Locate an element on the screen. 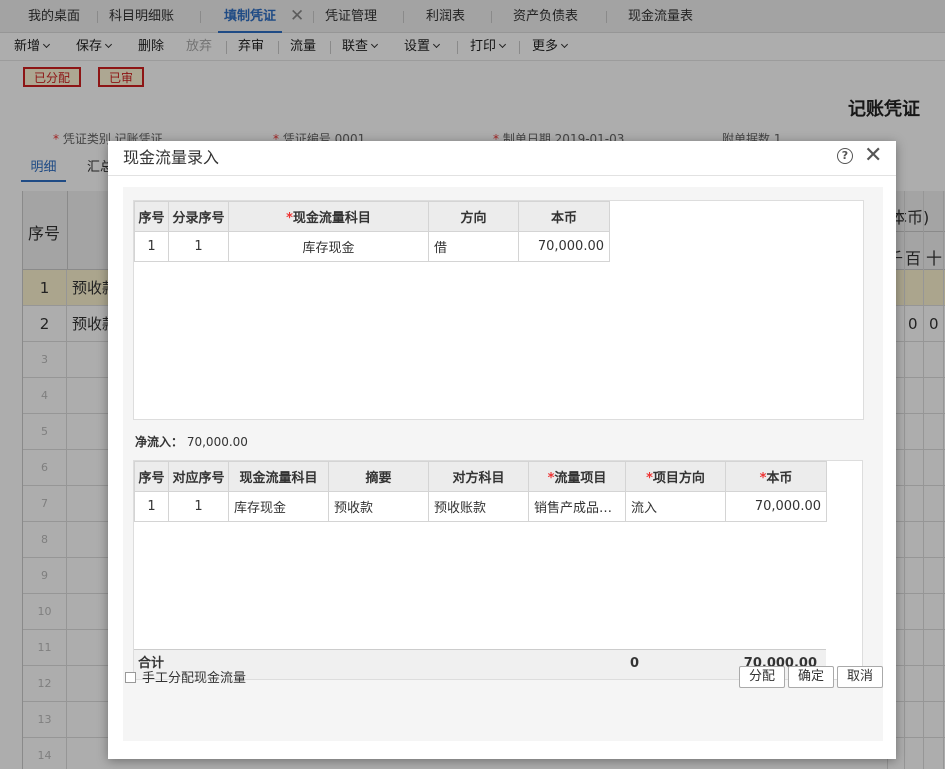  cancel-button: 取消 is located at coordinates (860, 677).